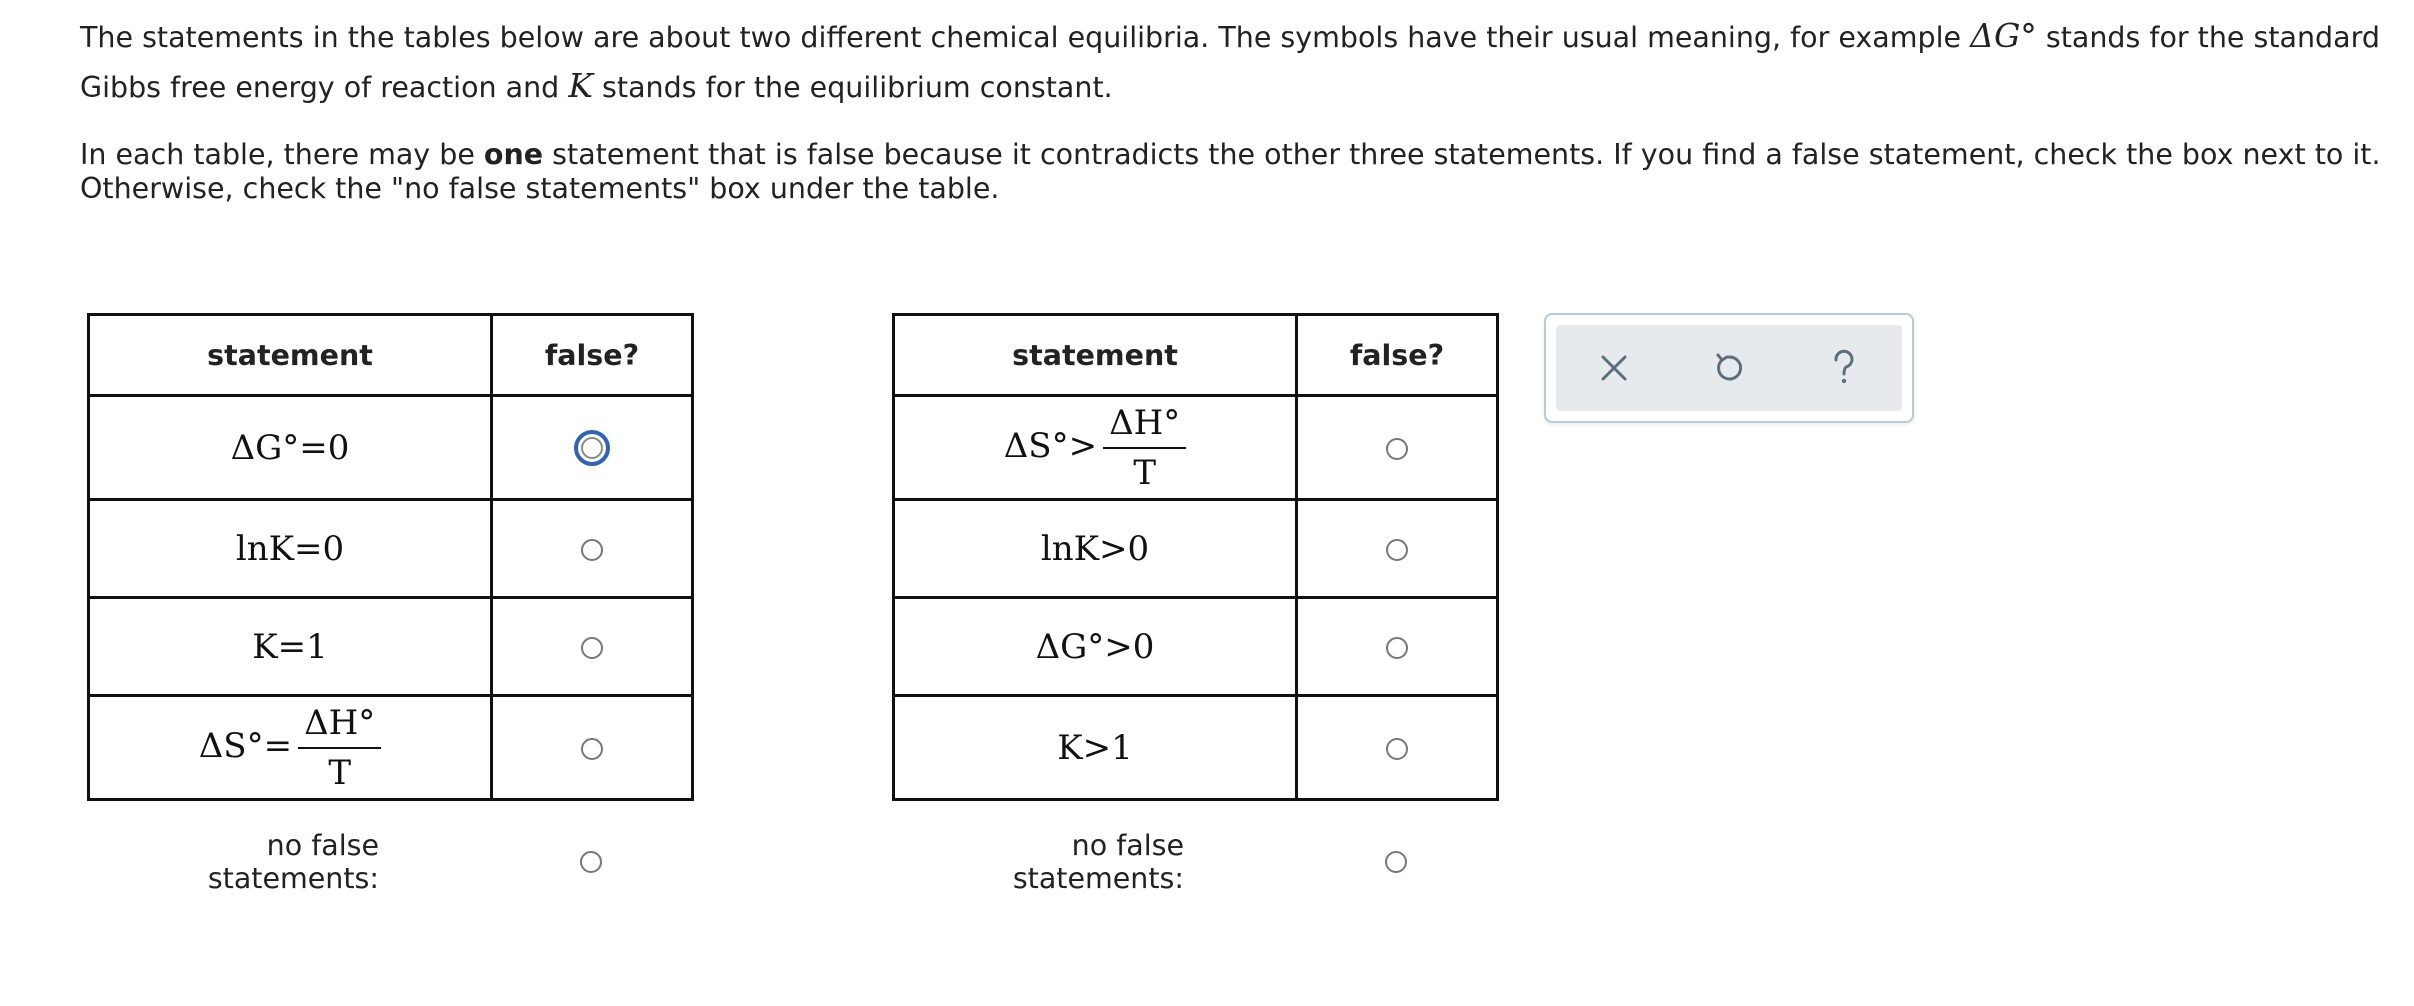  What do you see at coordinates (1194, 862) in the screenshot?
I see `no-false-statements-row-2: no false statements:` at bounding box center [1194, 862].